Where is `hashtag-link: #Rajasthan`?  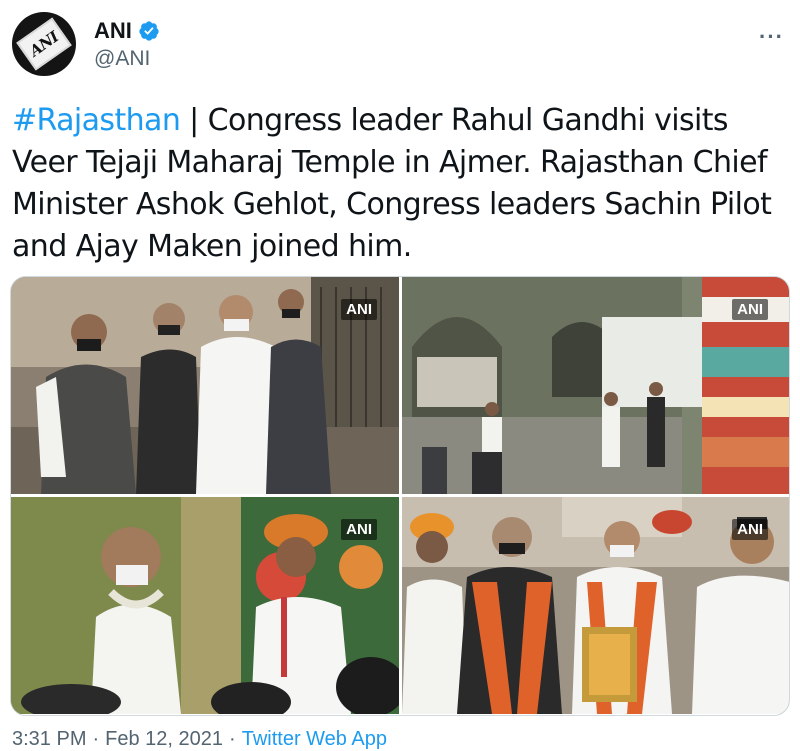 hashtag-link: #Rajasthan is located at coordinates (96, 120).